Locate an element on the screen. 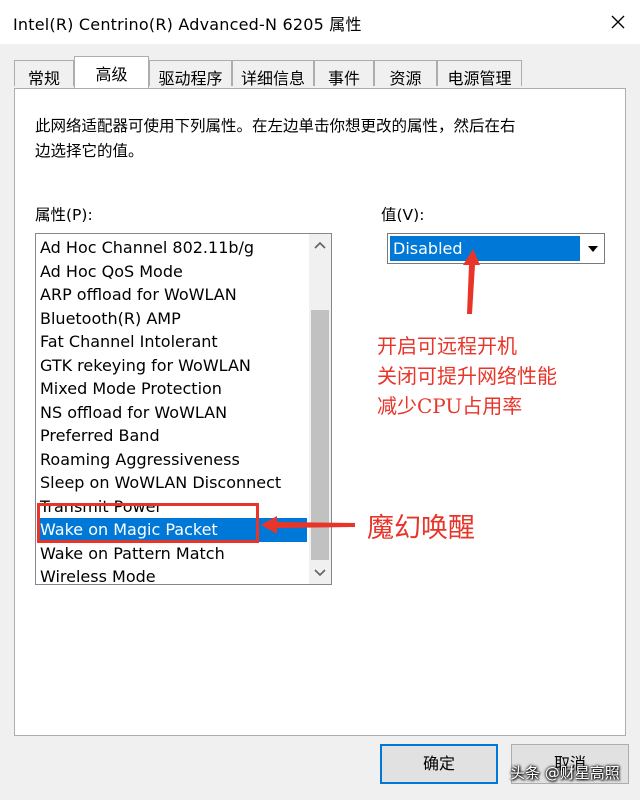 Image resolution: width=640 pixels, height=800 pixels. value-note-line-1: 开启可远程开机 is located at coordinates (447, 346).